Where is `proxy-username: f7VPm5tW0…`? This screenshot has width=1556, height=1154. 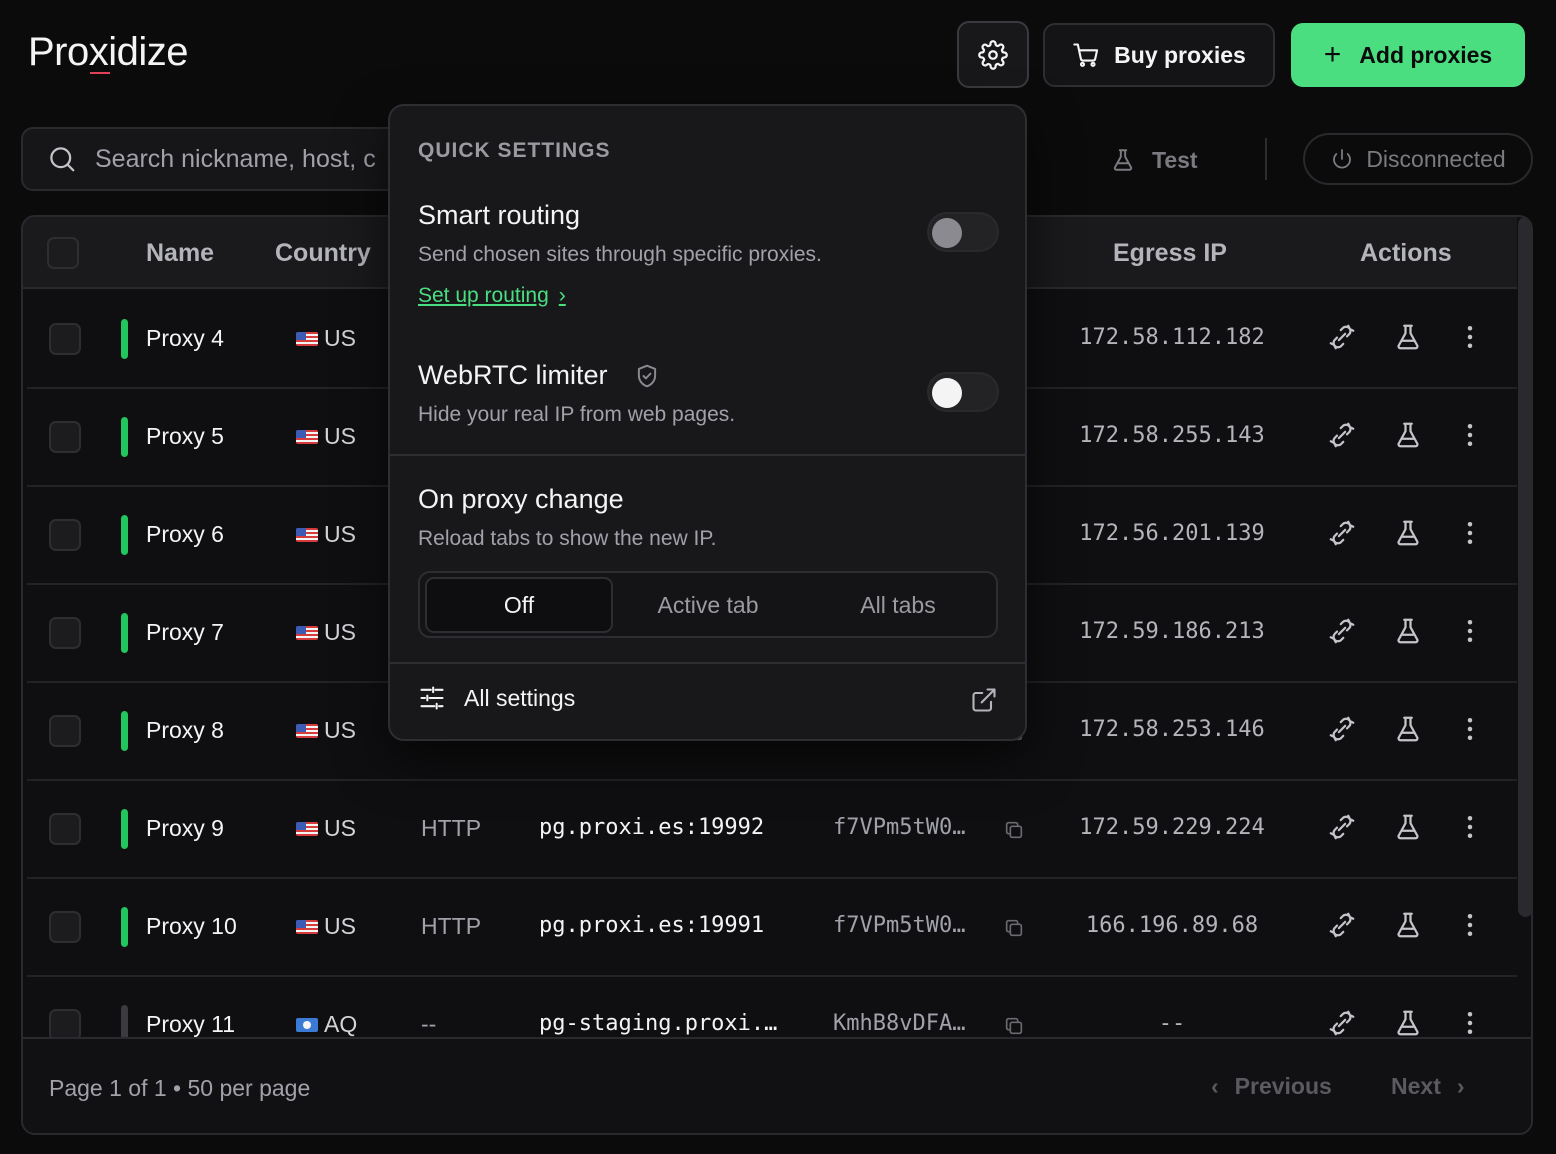
proxy-username: f7VPm5tW0… is located at coordinates (899, 827).